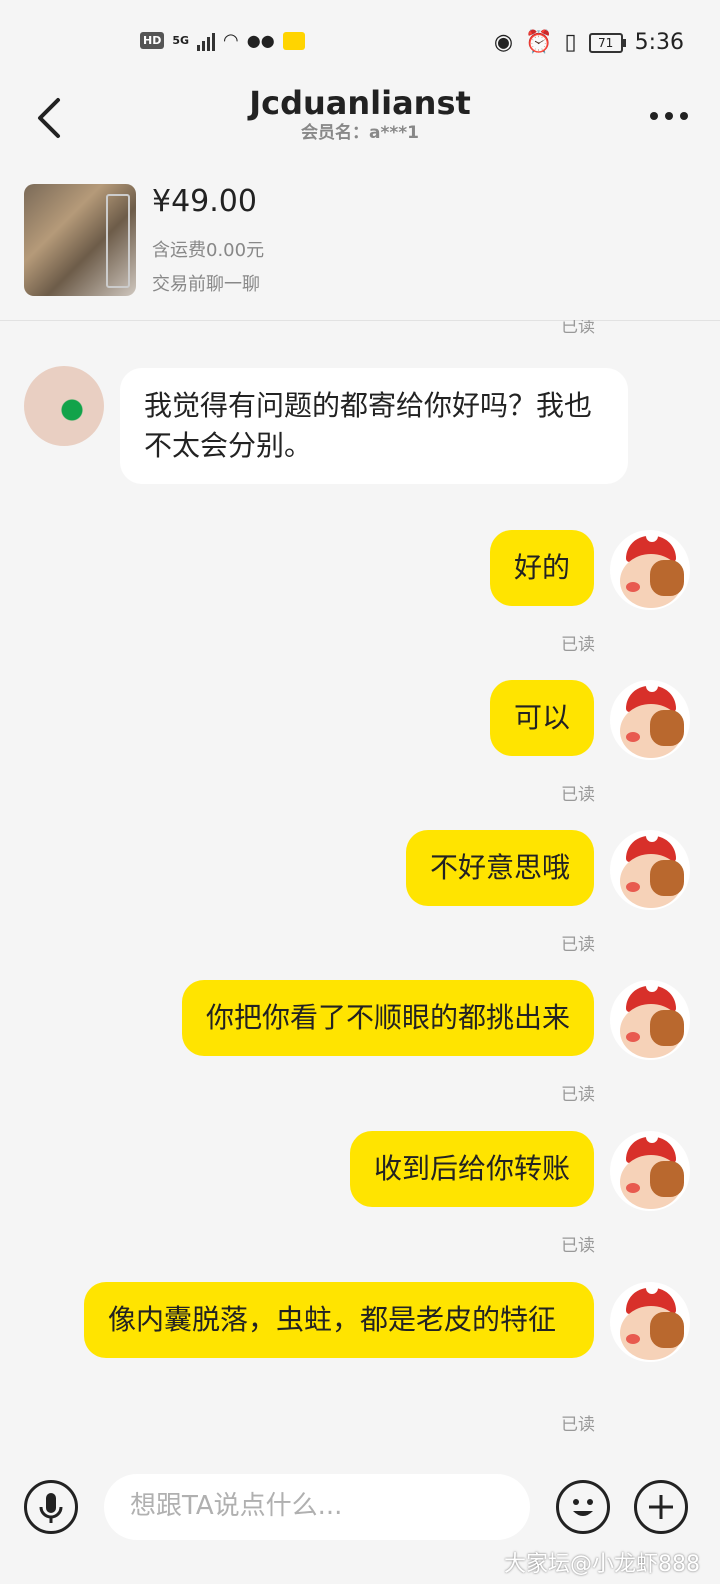 Image resolution: width=720 pixels, height=1584 pixels. Describe the element at coordinates (602, 1564) in the screenshot. I see `watermark: 大家坛@小龙虾888` at that location.